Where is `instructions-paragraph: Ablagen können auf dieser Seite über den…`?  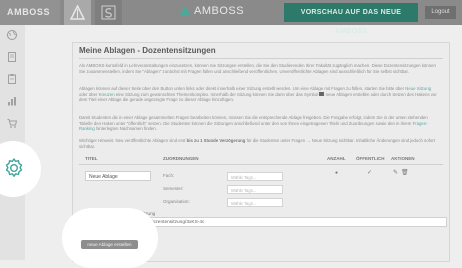
instructions-paragraph: Ablagen können auf dieser Seite über den… is located at coordinates (259, 94).